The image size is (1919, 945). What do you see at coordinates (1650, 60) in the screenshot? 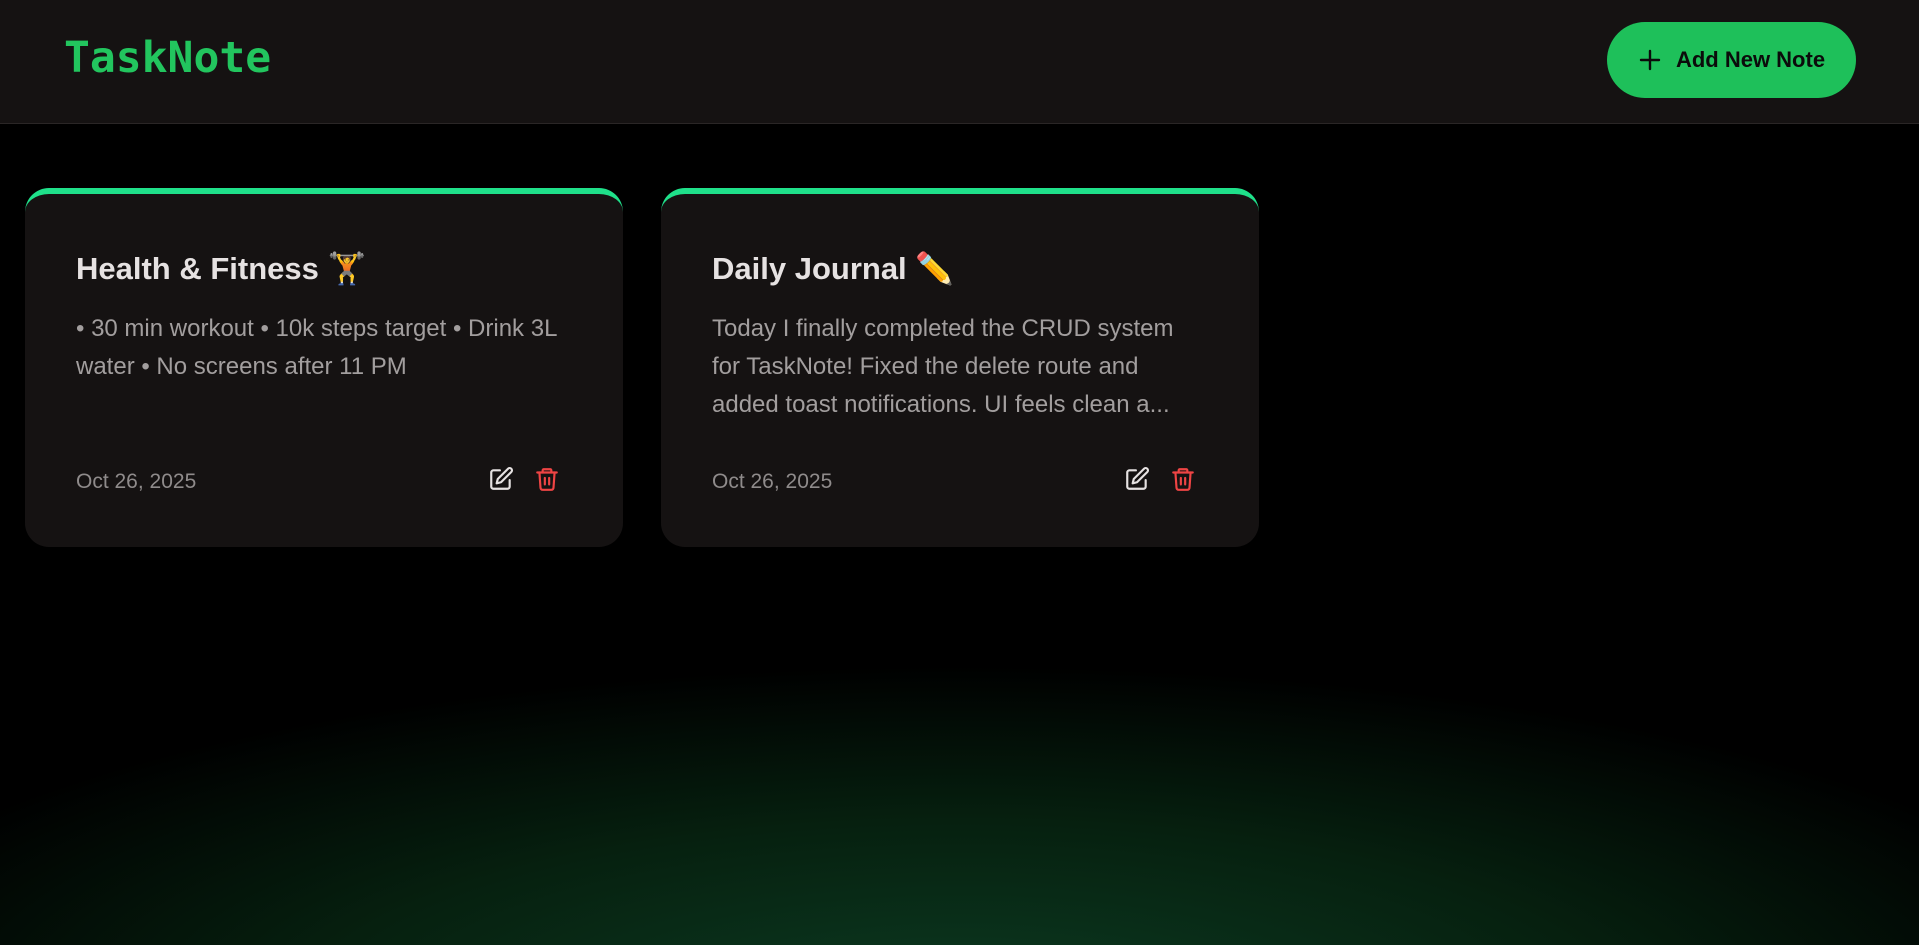
I see `plus-icon` at bounding box center [1650, 60].